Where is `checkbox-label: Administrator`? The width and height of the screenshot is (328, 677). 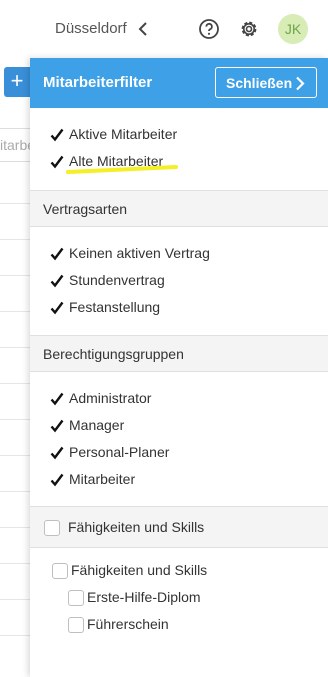
checkbox-label: Administrator is located at coordinates (110, 398).